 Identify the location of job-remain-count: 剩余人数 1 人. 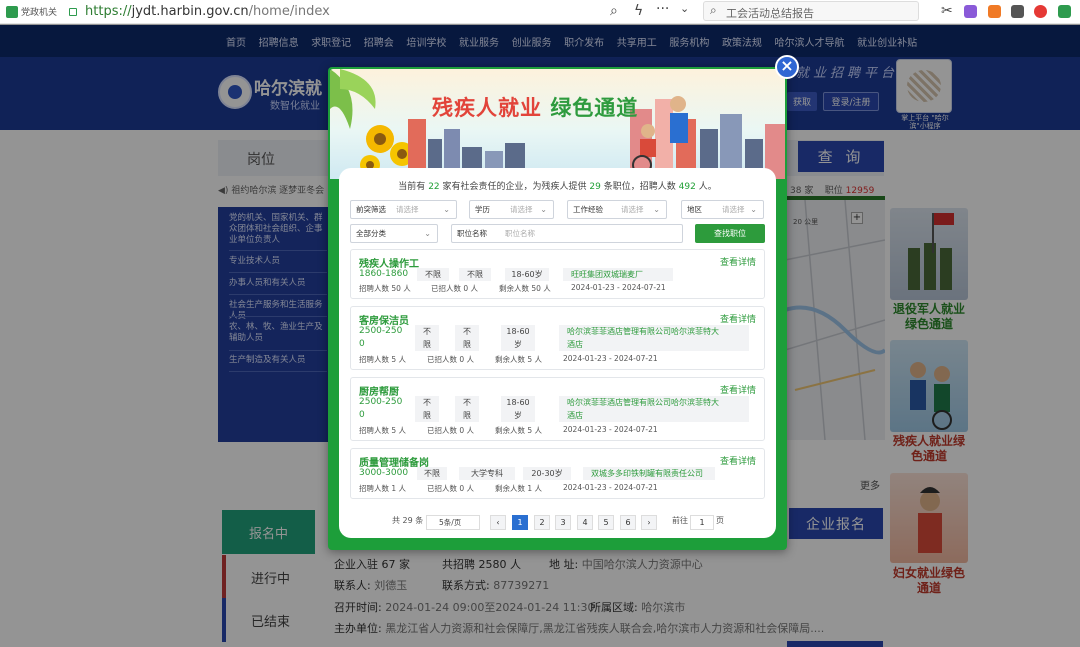
(519, 488).